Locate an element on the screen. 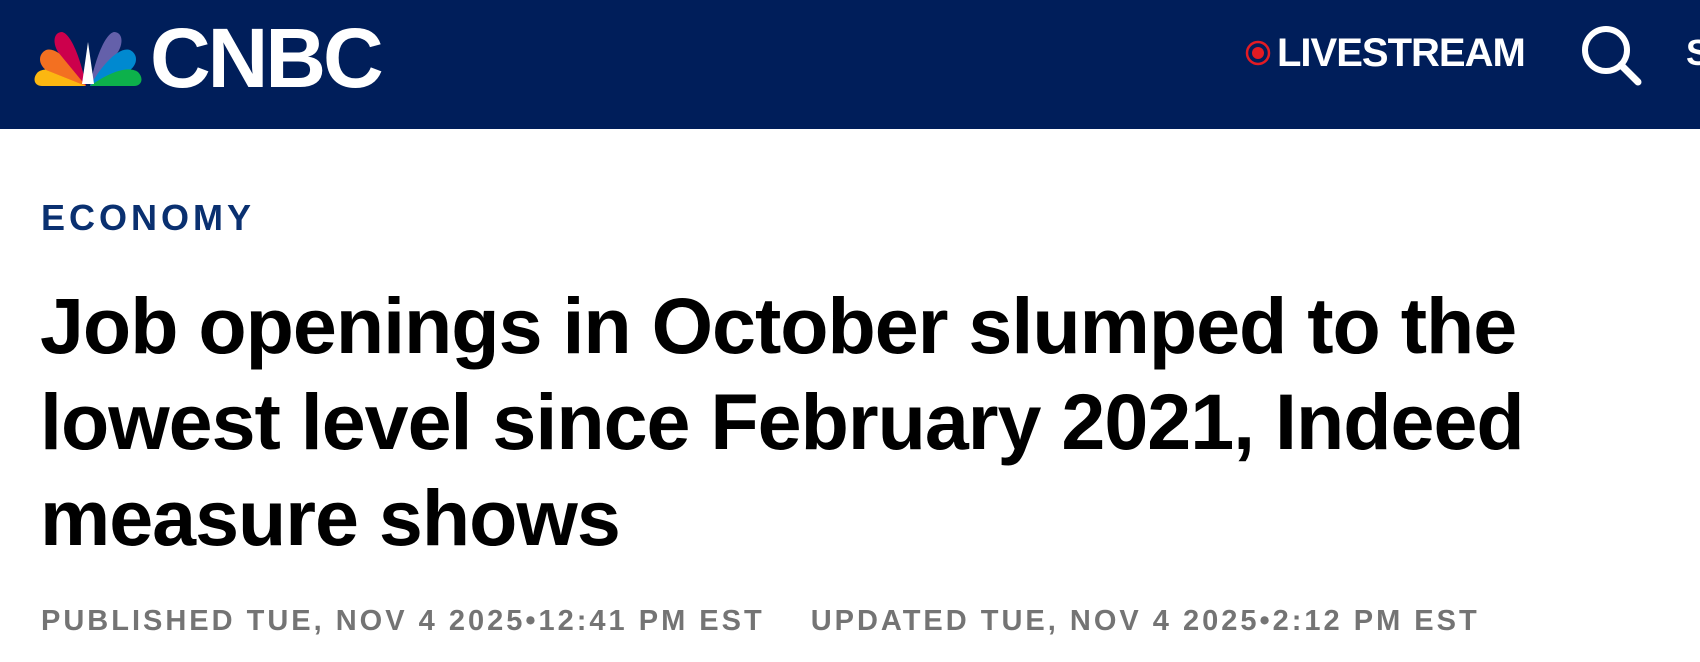 The width and height of the screenshot is (1700, 662). cnbc-logo: CNBC is located at coordinates (208, 58).